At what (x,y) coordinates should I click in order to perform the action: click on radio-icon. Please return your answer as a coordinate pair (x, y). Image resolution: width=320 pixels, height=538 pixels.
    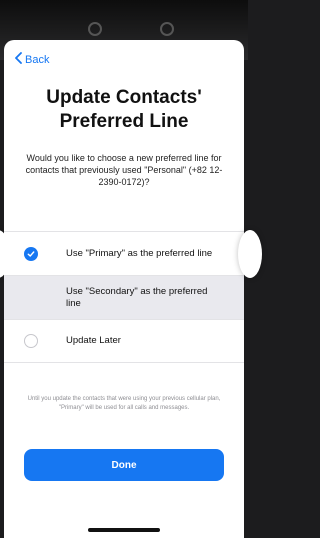
    Looking at the image, I should click on (31, 341).